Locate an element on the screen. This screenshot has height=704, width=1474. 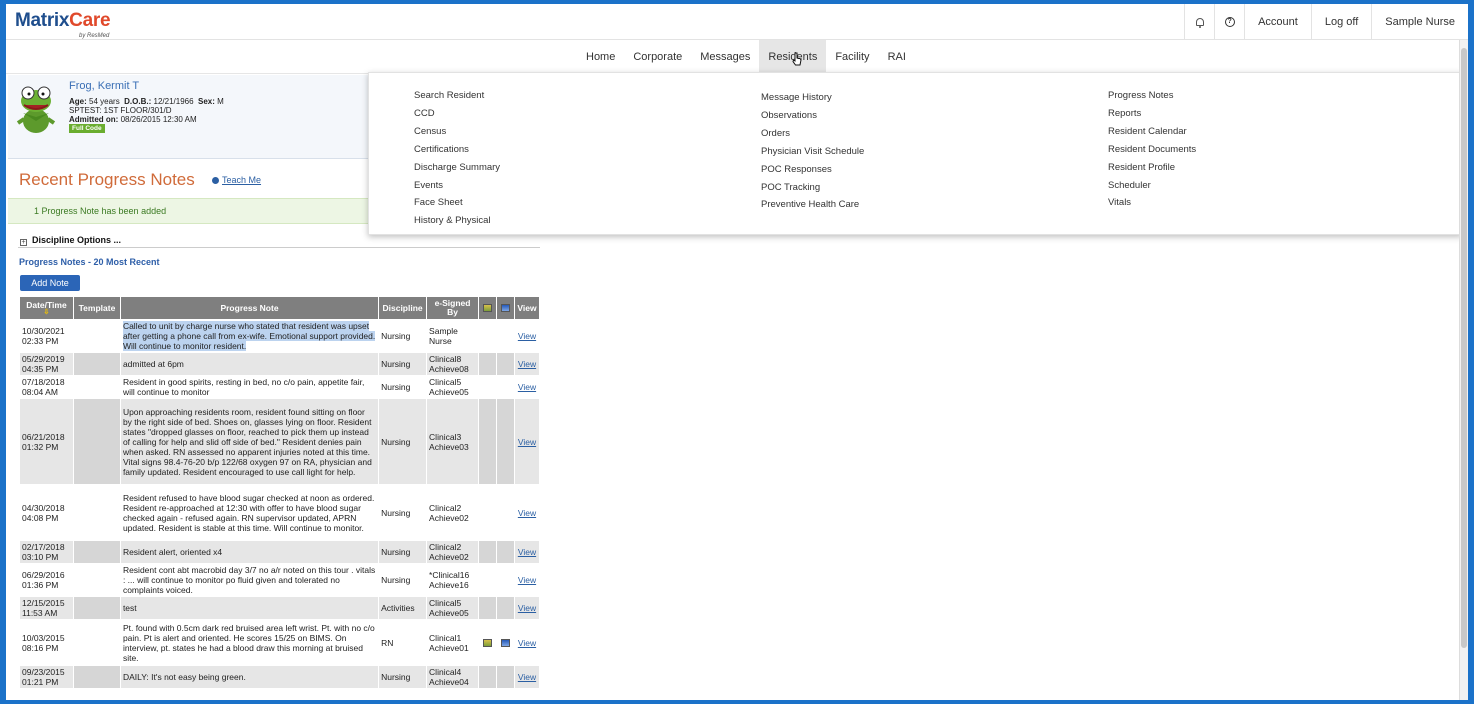
cell-discipline: Activities is located at coordinates (403, 608).